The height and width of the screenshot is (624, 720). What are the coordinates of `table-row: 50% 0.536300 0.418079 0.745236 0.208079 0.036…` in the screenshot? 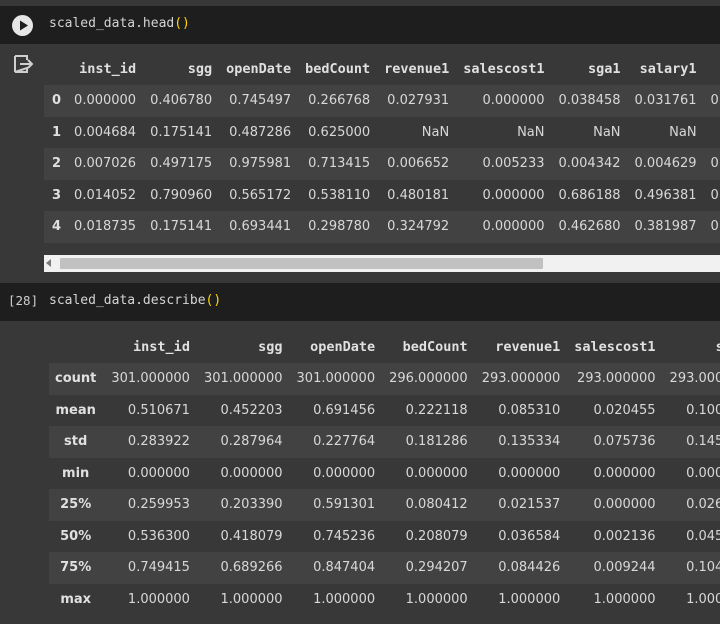 It's located at (384, 536).